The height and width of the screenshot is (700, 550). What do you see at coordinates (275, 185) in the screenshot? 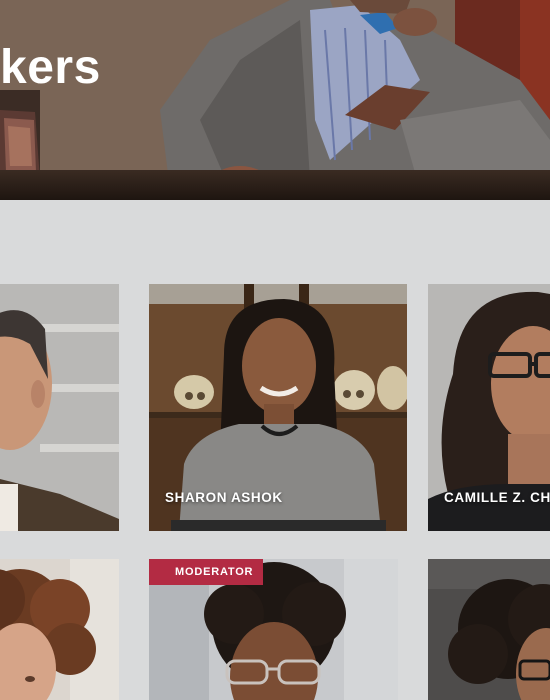
I see `hero-floor-shadow` at bounding box center [275, 185].